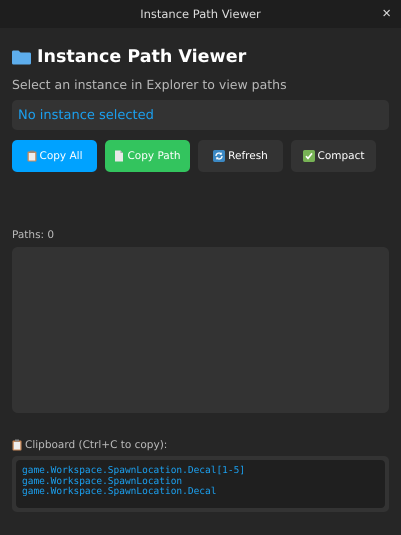  I want to click on clipboard-label: Clipboard (Ctrl+C to copy):, so click(96, 445).